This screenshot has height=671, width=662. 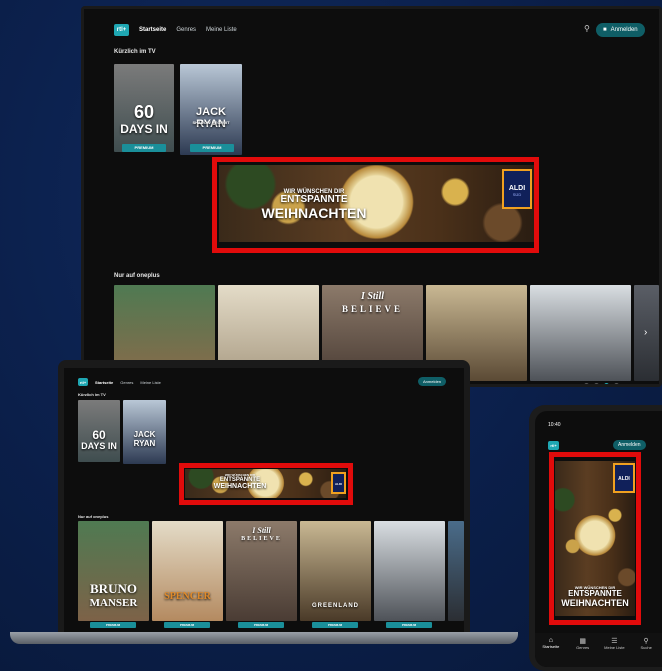 What do you see at coordinates (187, 596) in the screenshot?
I see `poster-title-line1: SPENCER` at bounding box center [187, 596].